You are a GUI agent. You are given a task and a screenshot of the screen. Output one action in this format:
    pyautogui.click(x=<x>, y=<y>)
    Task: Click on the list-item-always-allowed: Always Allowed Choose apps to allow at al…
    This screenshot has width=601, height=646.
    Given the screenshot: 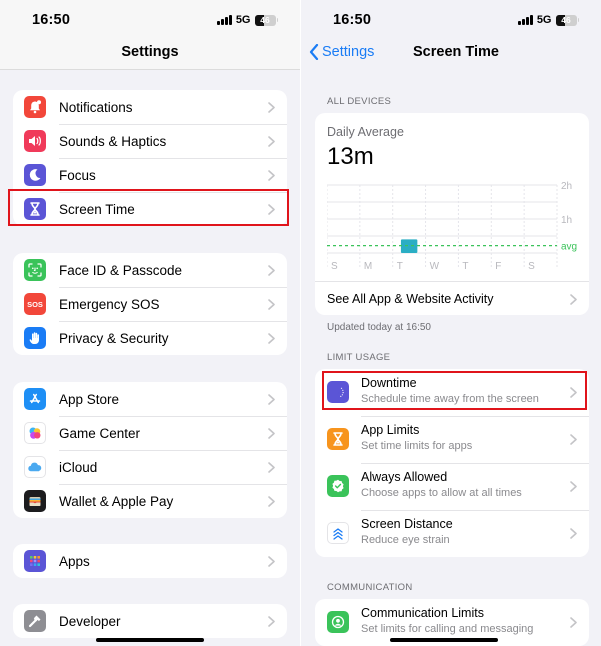 What is the action you would take?
    pyautogui.click(x=452, y=486)
    